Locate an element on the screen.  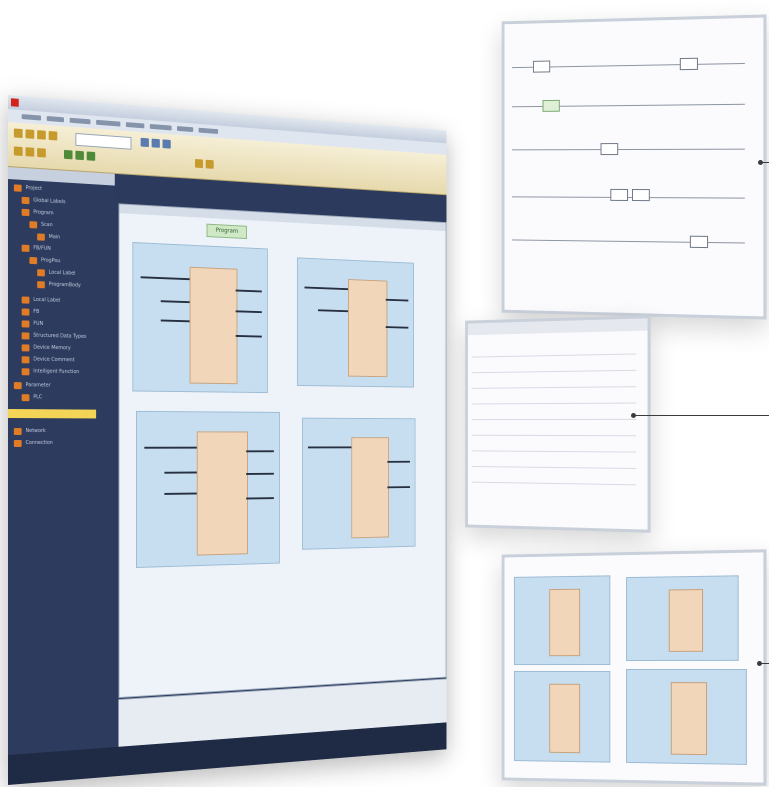
app-icon is located at coordinates (15, 102).